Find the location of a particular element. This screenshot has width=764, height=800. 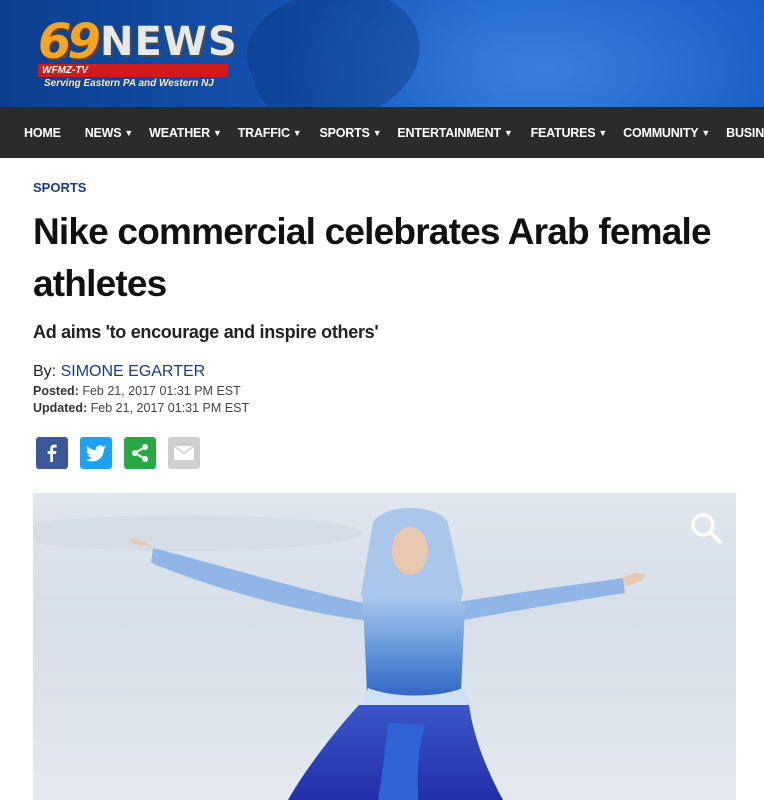

nav-item-business: BUSINESS▼ is located at coordinates (745, 133).